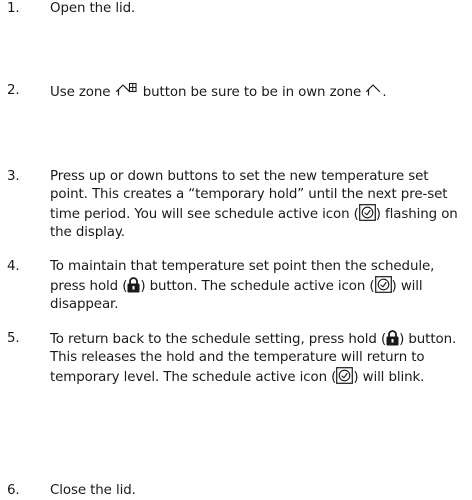  Describe the element at coordinates (80, 92) in the screenshot. I see `step-text-part: Use zone` at that location.